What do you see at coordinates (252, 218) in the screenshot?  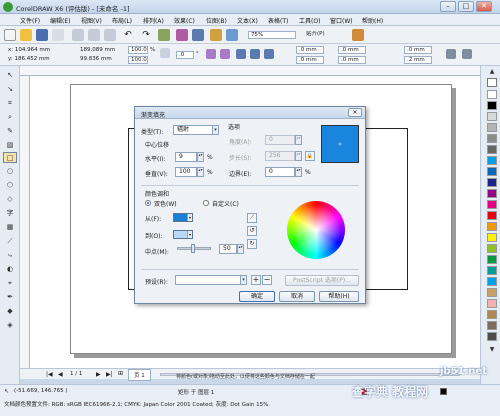 I see `direct-blend-icon: ⟋` at bounding box center [252, 218].